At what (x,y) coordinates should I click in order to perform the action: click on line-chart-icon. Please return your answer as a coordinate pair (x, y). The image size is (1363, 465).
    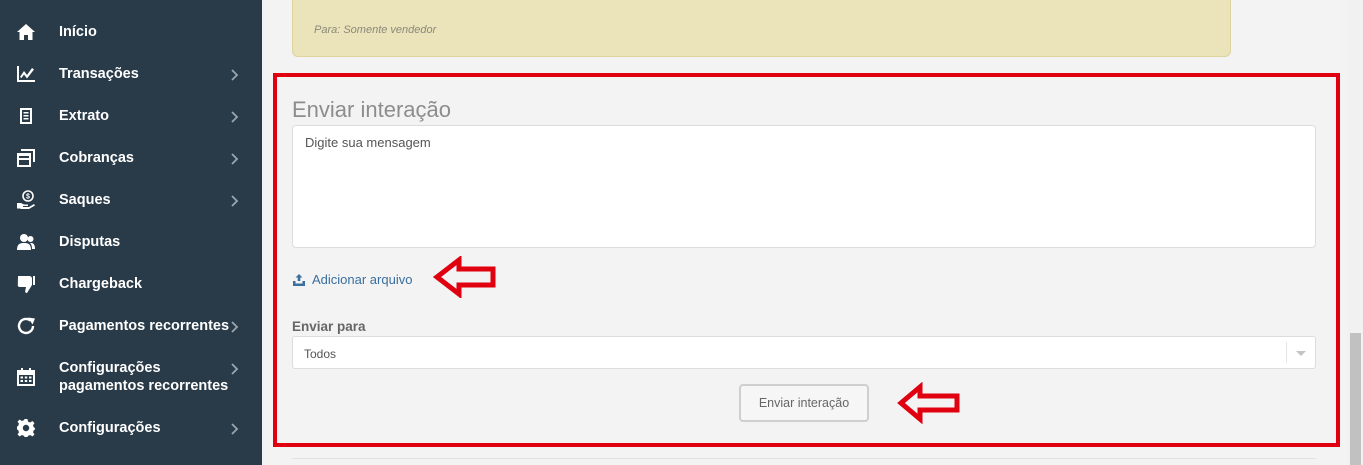
    Looking at the image, I should click on (26, 74).